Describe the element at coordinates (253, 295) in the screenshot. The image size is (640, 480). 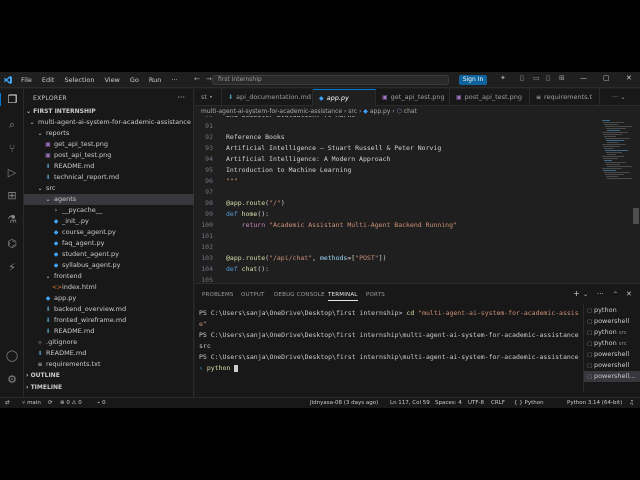
I see `tab-output: OUTPUT` at that location.